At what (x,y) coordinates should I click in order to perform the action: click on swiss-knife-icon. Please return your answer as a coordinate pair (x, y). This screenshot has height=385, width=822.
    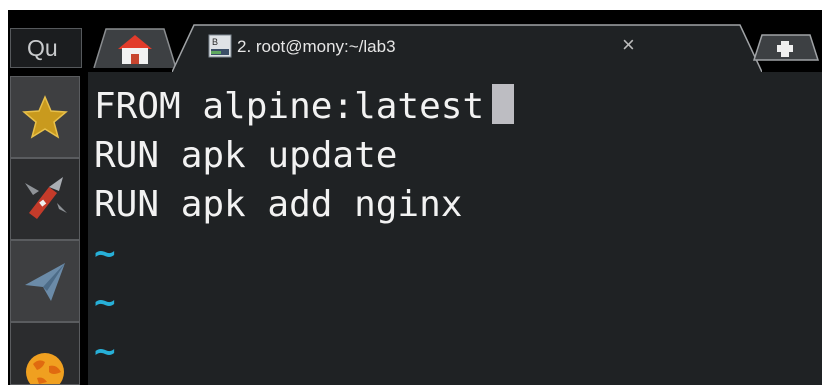
    Looking at the image, I should click on (46, 198).